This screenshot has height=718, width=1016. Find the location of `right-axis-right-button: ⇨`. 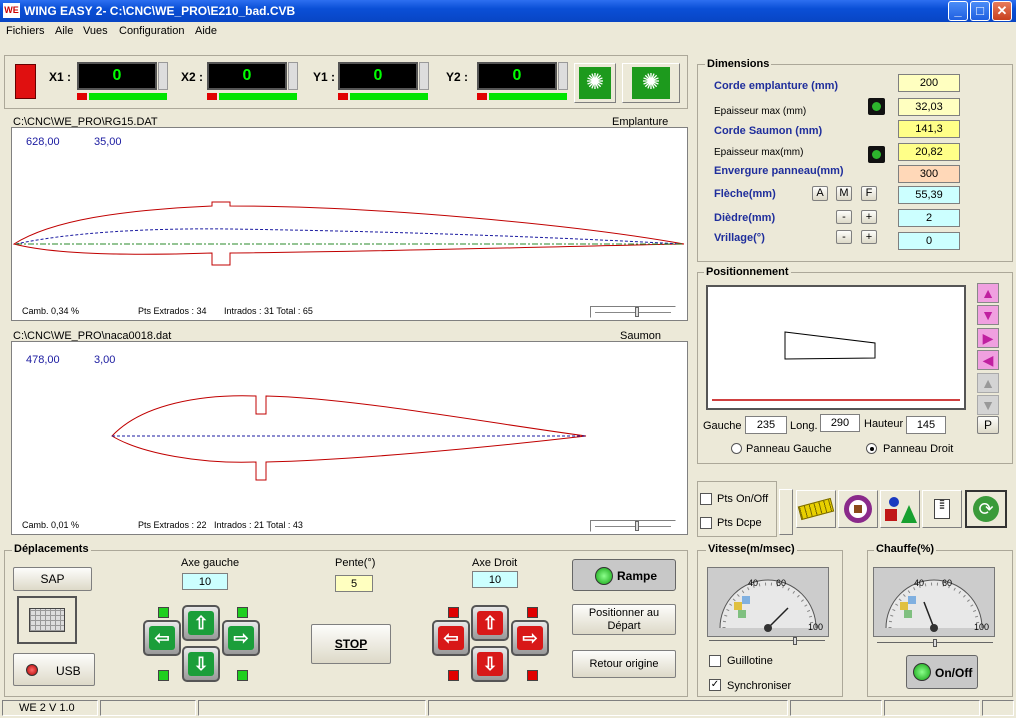

right-axis-right-button: ⇨ is located at coordinates (530, 638).